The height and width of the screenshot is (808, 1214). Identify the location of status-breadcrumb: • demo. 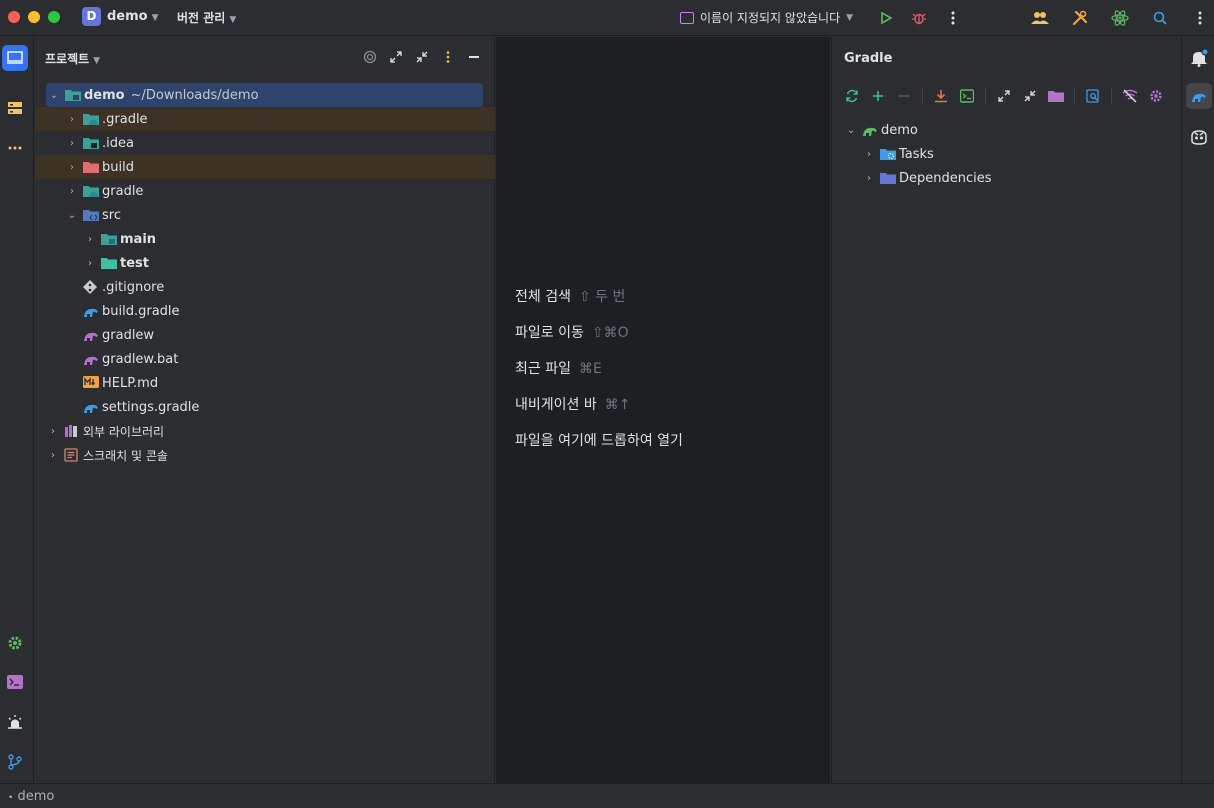
(31, 796).